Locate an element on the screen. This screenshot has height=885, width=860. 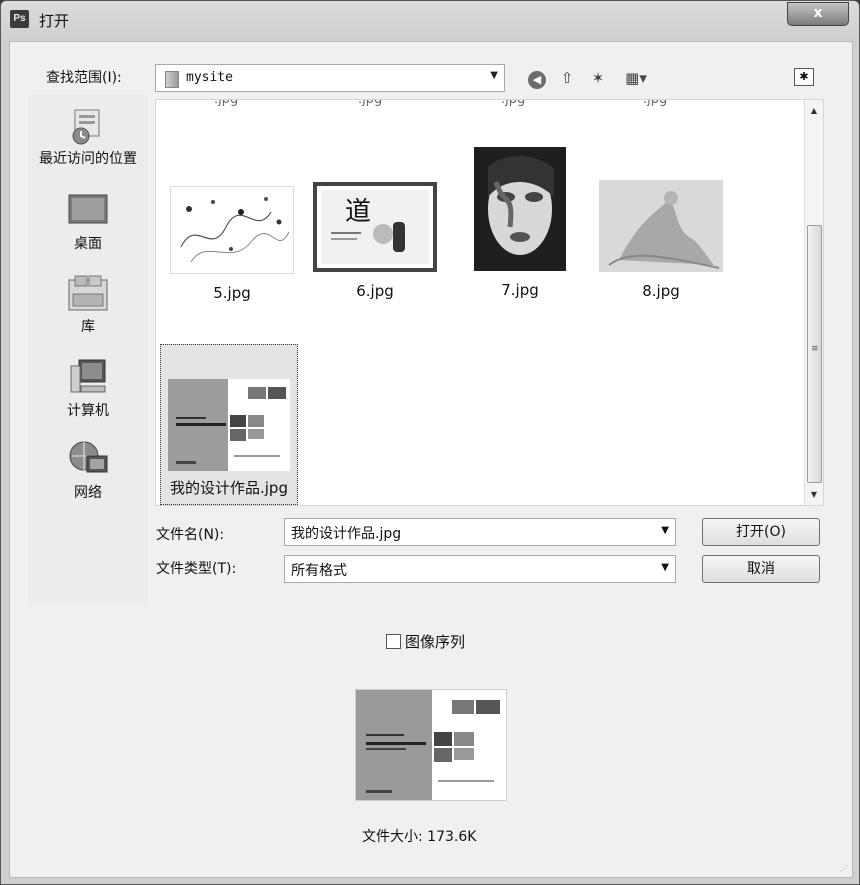
library-icon is located at coordinates (88, 293).